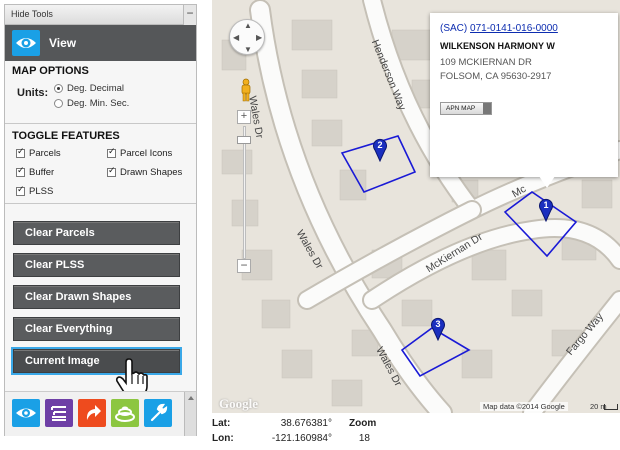  I want to click on zoom-out-button: −, so click(244, 266).